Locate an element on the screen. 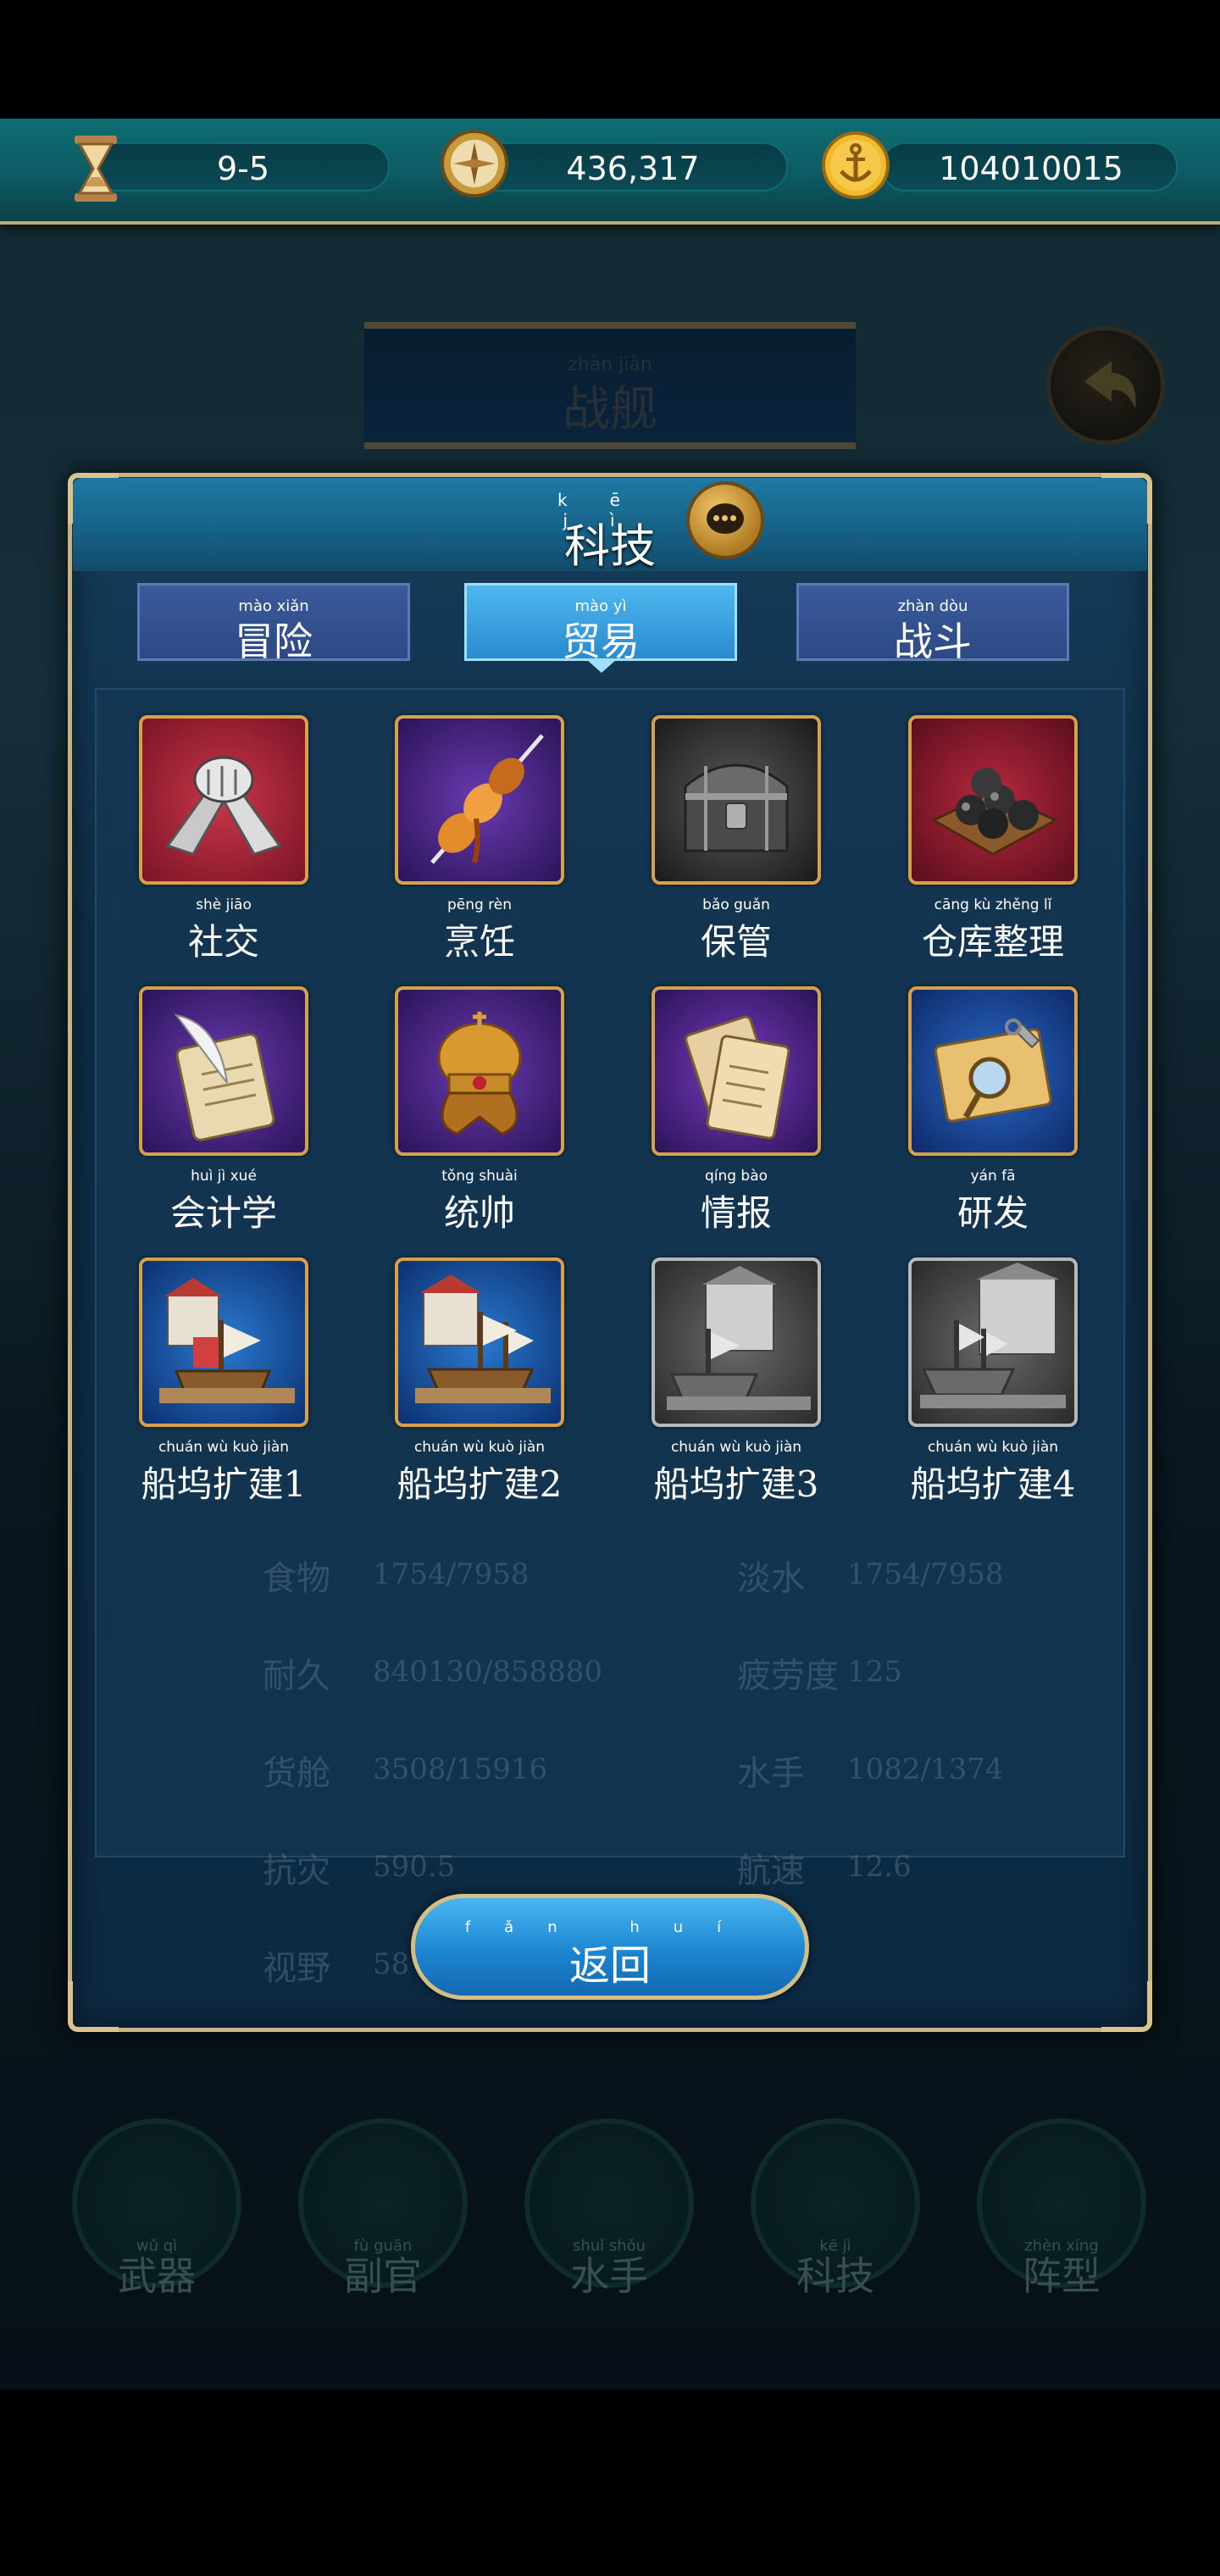  stage-pill: 9-5 is located at coordinates (241, 167).